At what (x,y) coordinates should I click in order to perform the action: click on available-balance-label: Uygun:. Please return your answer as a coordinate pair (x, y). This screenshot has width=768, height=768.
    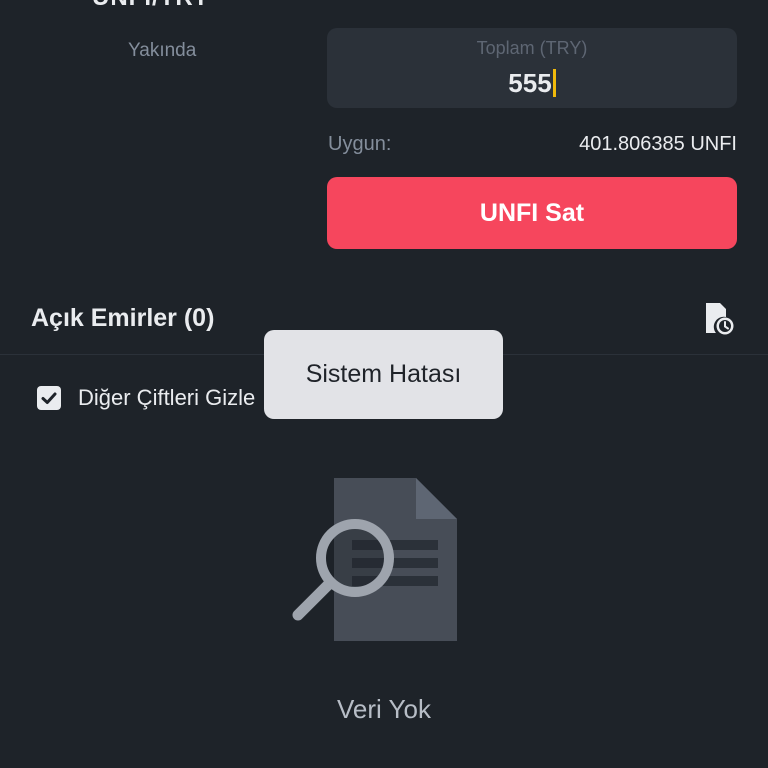
    Looking at the image, I should click on (360, 144).